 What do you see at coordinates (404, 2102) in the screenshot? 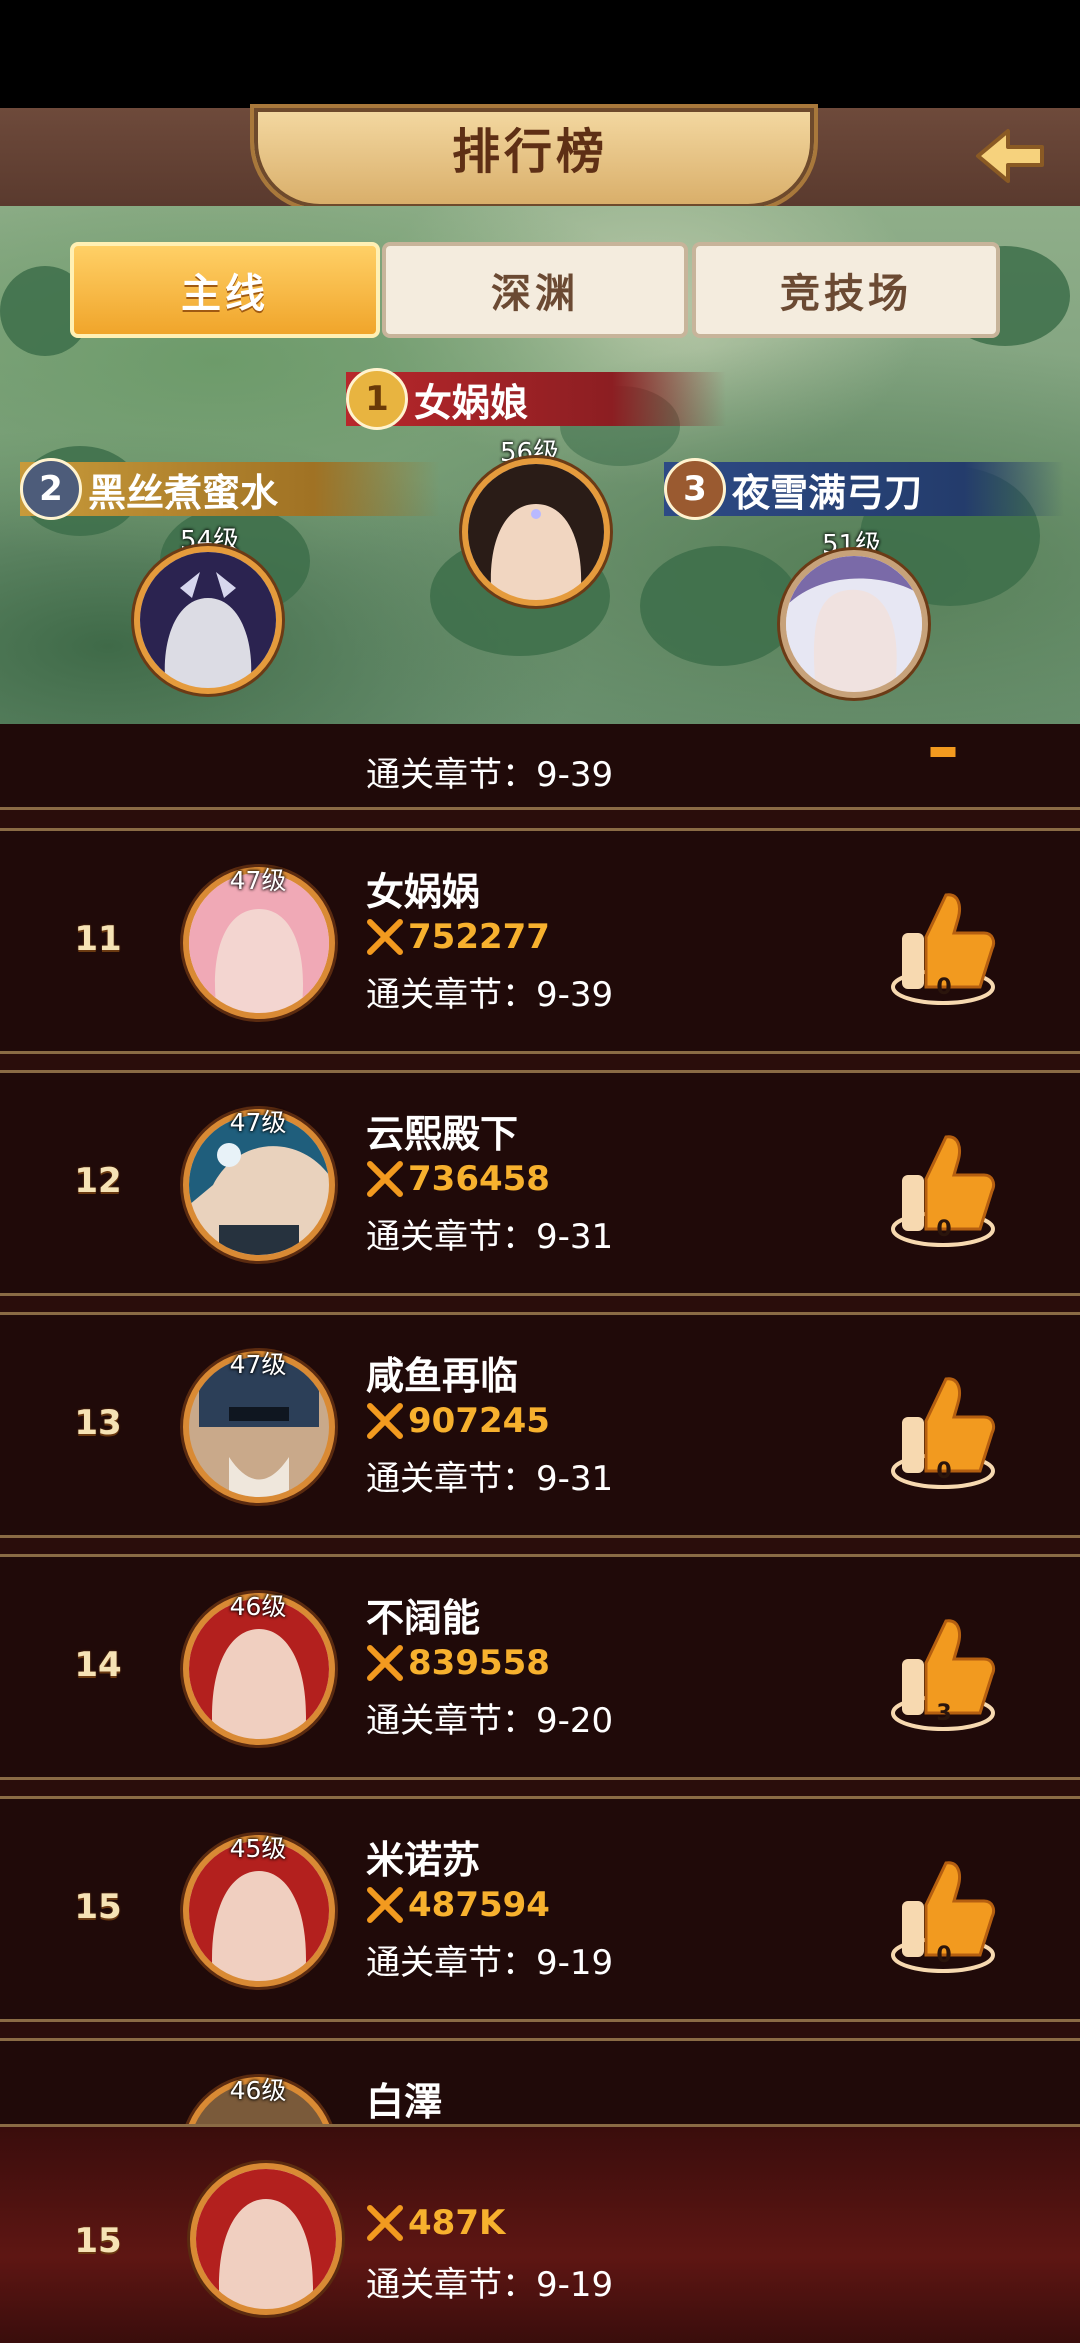
I see `player-name: 白澤` at bounding box center [404, 2102].